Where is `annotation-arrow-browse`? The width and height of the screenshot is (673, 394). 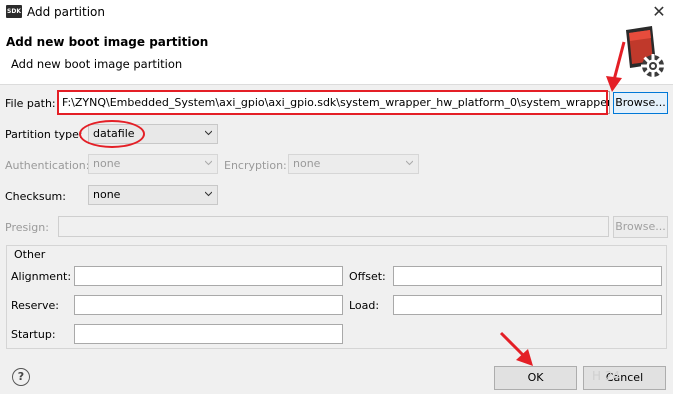 annotation-arrow-browse is located at coordinates (616, 66).